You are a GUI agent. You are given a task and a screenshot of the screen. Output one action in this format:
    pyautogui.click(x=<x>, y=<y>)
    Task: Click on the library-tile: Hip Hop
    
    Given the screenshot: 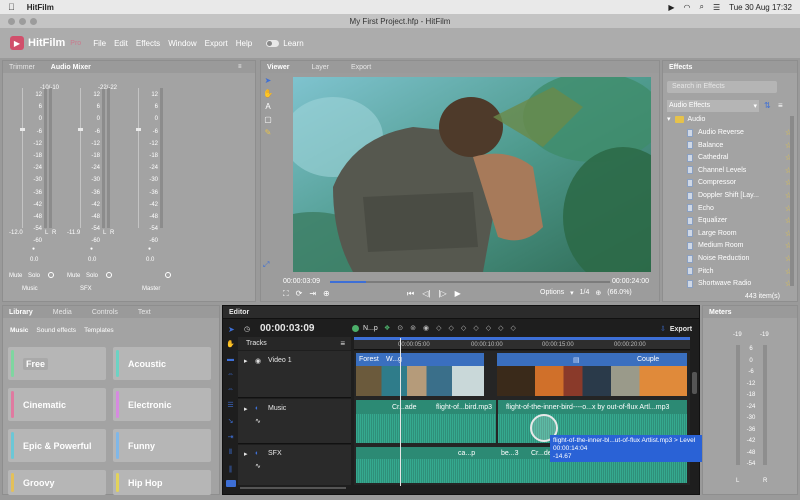 What is the action you would take?
    pyautogui.click(x=162, y=482)
    